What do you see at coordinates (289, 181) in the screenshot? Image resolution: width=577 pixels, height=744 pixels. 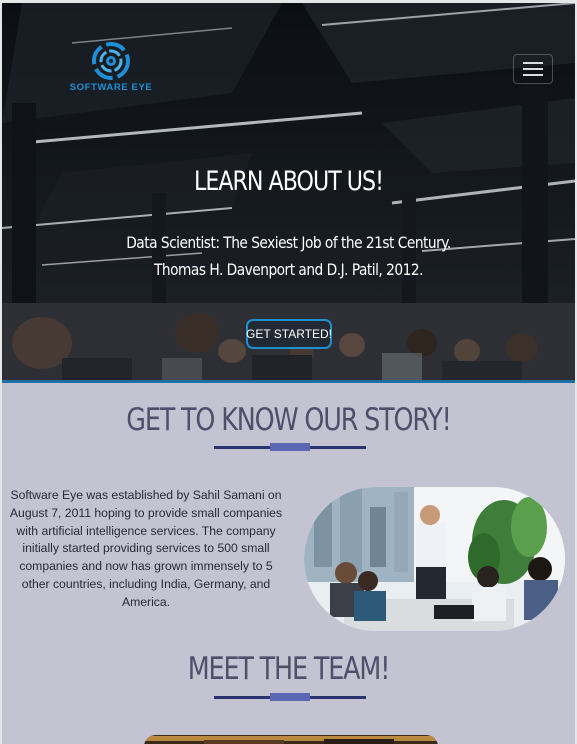 I see `hero-title: LEARN ABOUT US!` at bounding box center [289, 181].